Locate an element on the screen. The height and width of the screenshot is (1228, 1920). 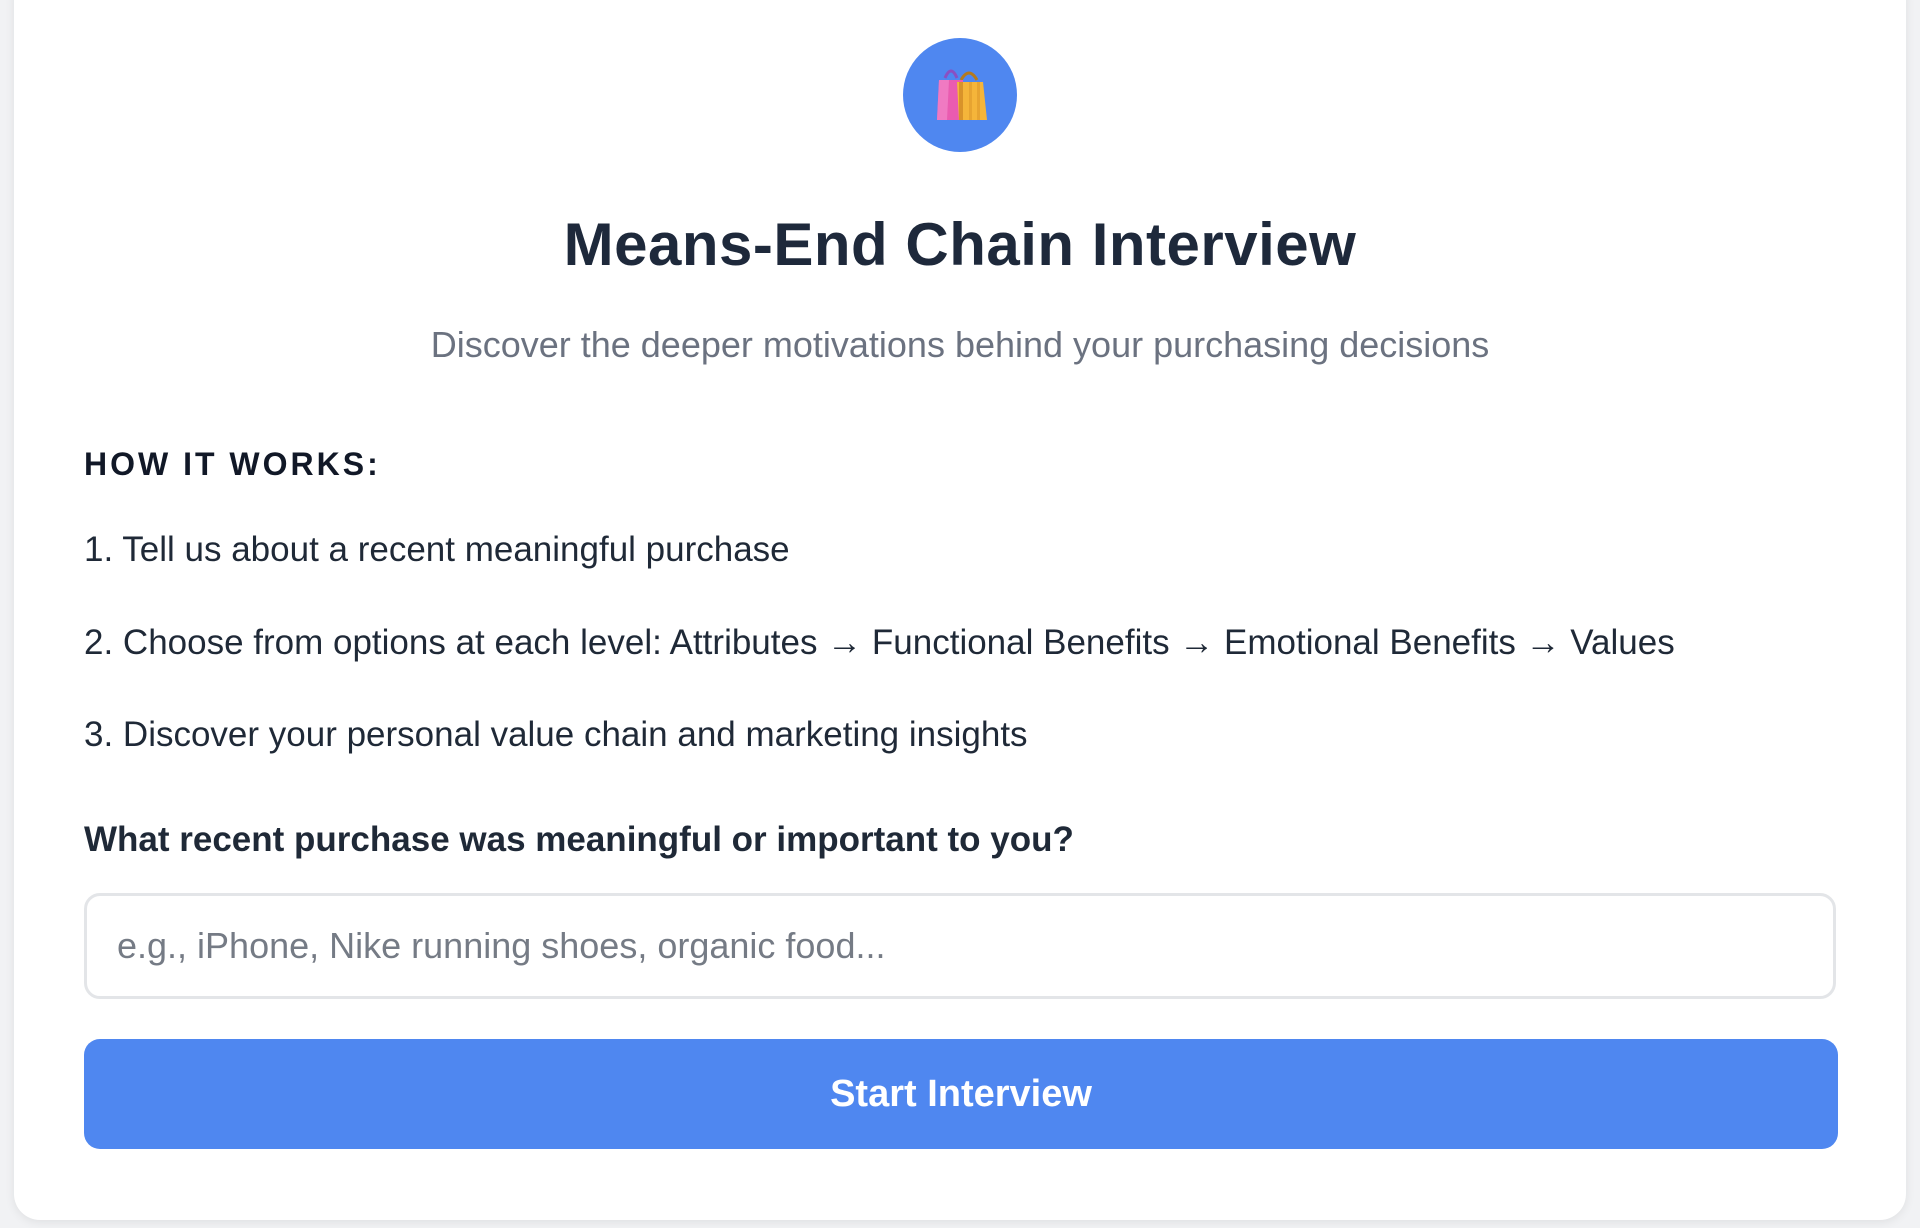
logo-badge is located at coordinates (960, 95).